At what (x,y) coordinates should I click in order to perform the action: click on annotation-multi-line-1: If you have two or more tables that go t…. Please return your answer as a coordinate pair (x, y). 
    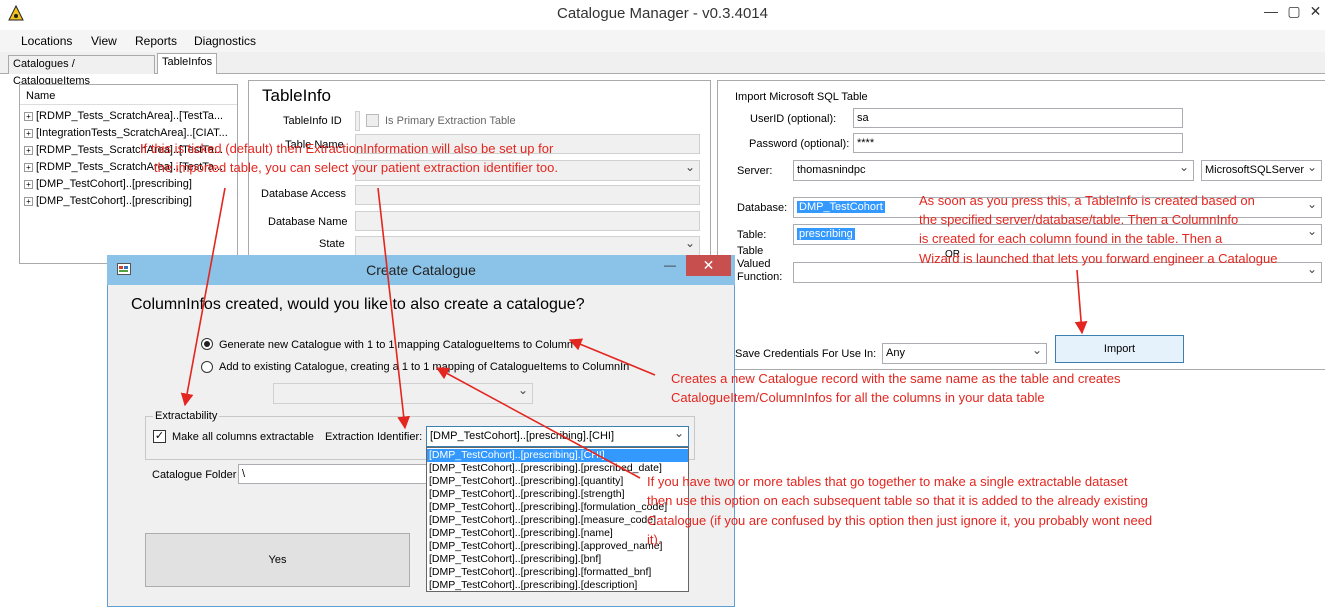
    Looking at the image, I should click on (887, 481).